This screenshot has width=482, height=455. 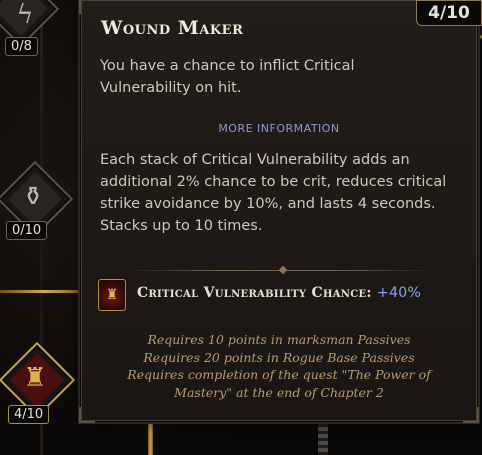 I want to click on allocated-connector, so click(x=45, y=291).